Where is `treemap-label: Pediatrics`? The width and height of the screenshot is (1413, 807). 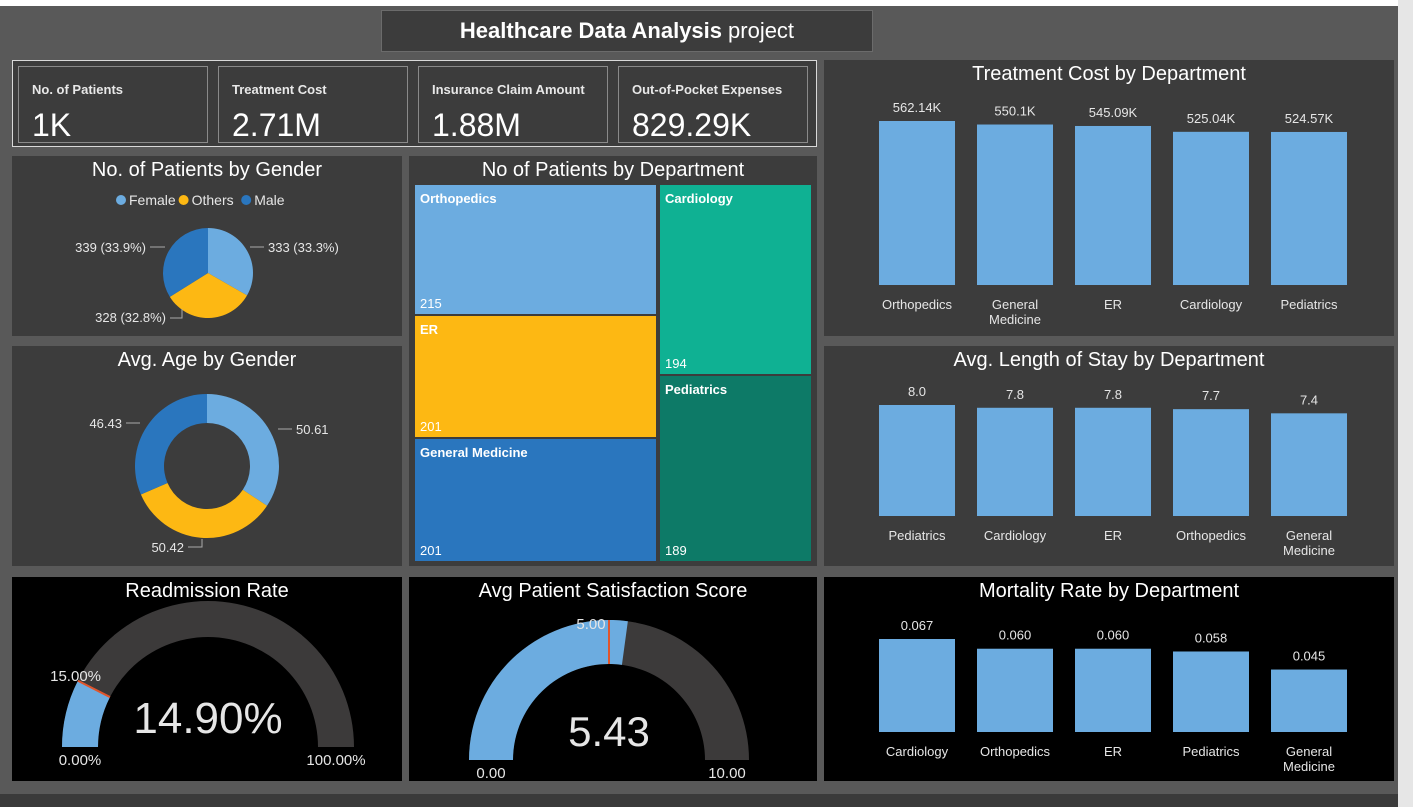 treemap-label: Pediatrics is located at coordinates (696, 389).